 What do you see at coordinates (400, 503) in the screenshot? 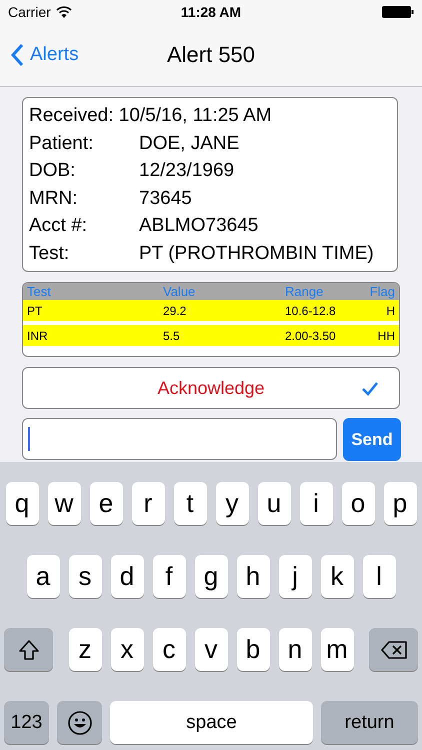
I see `keyboard-key: p` at bounding box center [400, 503].